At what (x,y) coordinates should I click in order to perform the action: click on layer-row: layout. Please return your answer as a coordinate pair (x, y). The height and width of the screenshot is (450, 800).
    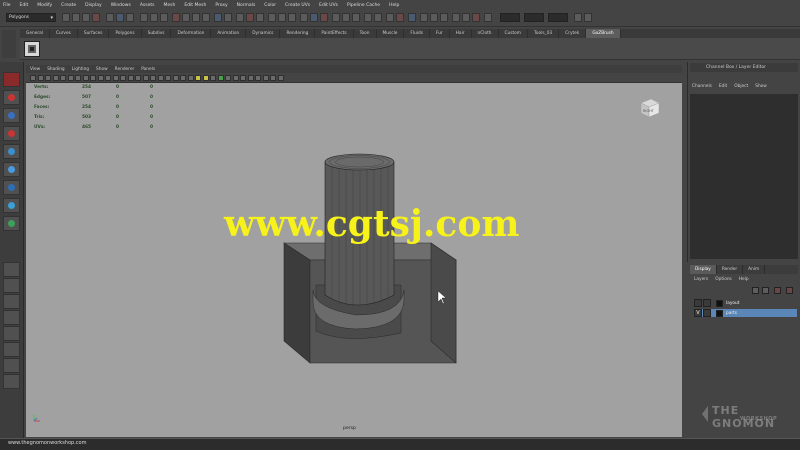
    Looking at the image, I should click on (745, 303).